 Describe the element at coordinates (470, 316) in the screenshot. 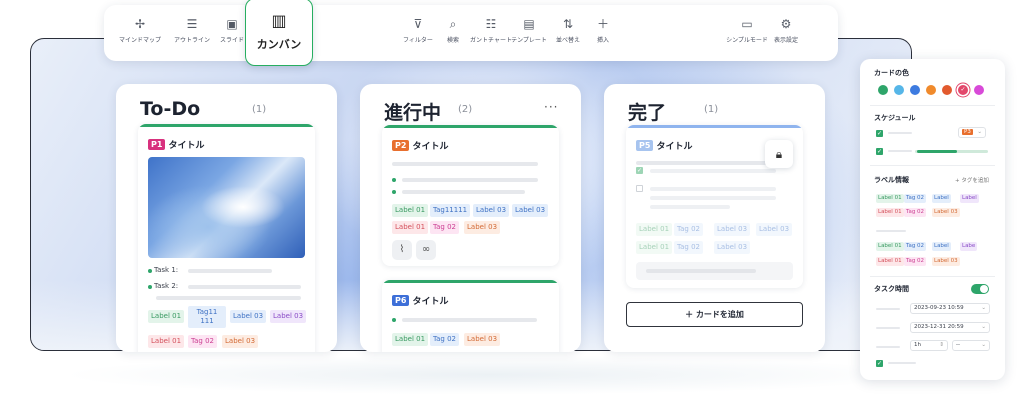

I see `task-card: P6 タイトル Label 01 Tag 02 Label 03` at that location.